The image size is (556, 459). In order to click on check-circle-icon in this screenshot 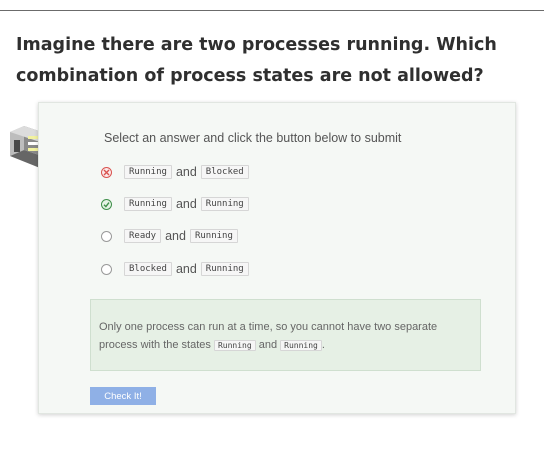, I will do `click(106, 204)`.